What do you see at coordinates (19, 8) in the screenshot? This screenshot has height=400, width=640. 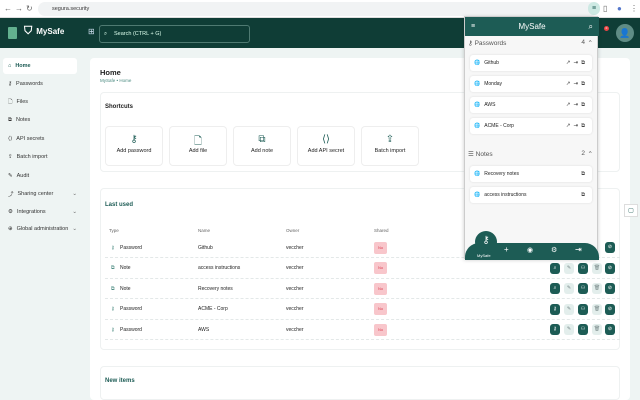 I see `forward-icon: →` at bounding box center [19, 8].